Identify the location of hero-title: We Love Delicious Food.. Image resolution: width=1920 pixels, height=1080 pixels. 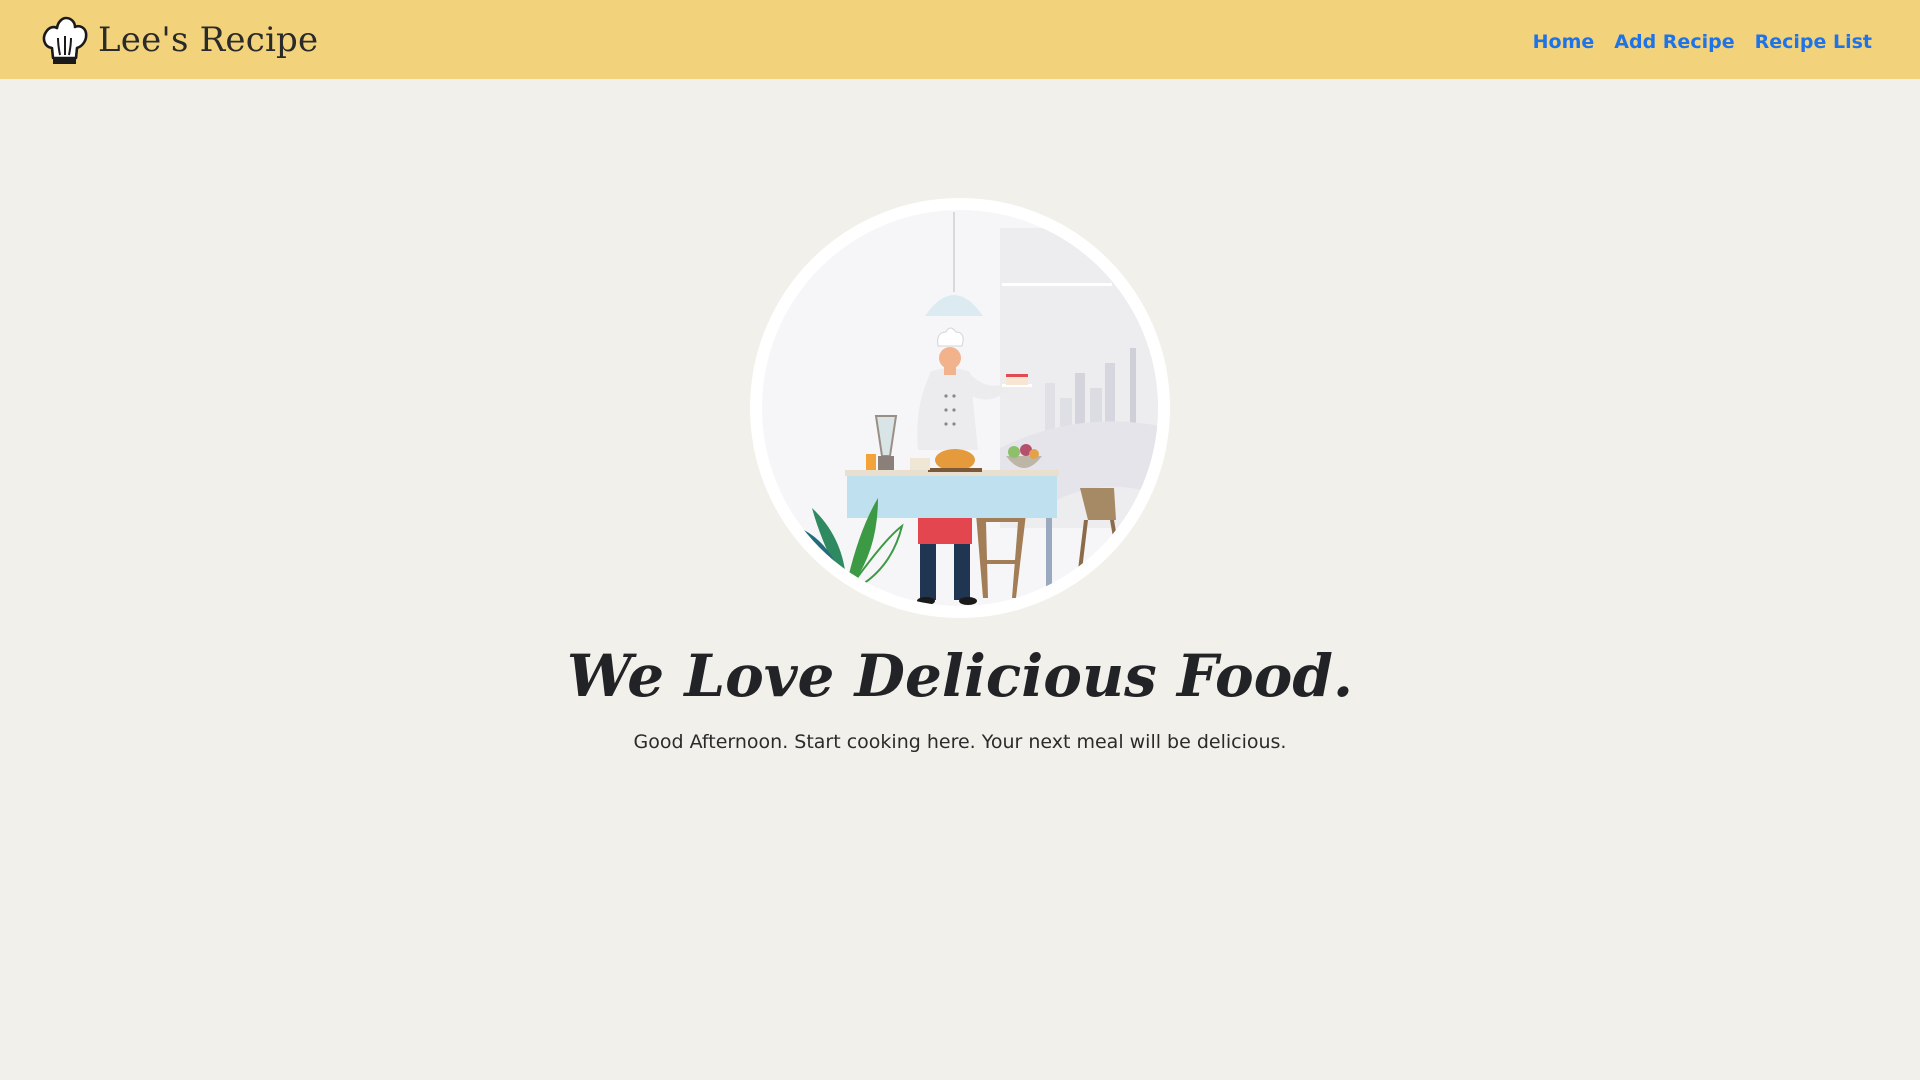
(960, 676).